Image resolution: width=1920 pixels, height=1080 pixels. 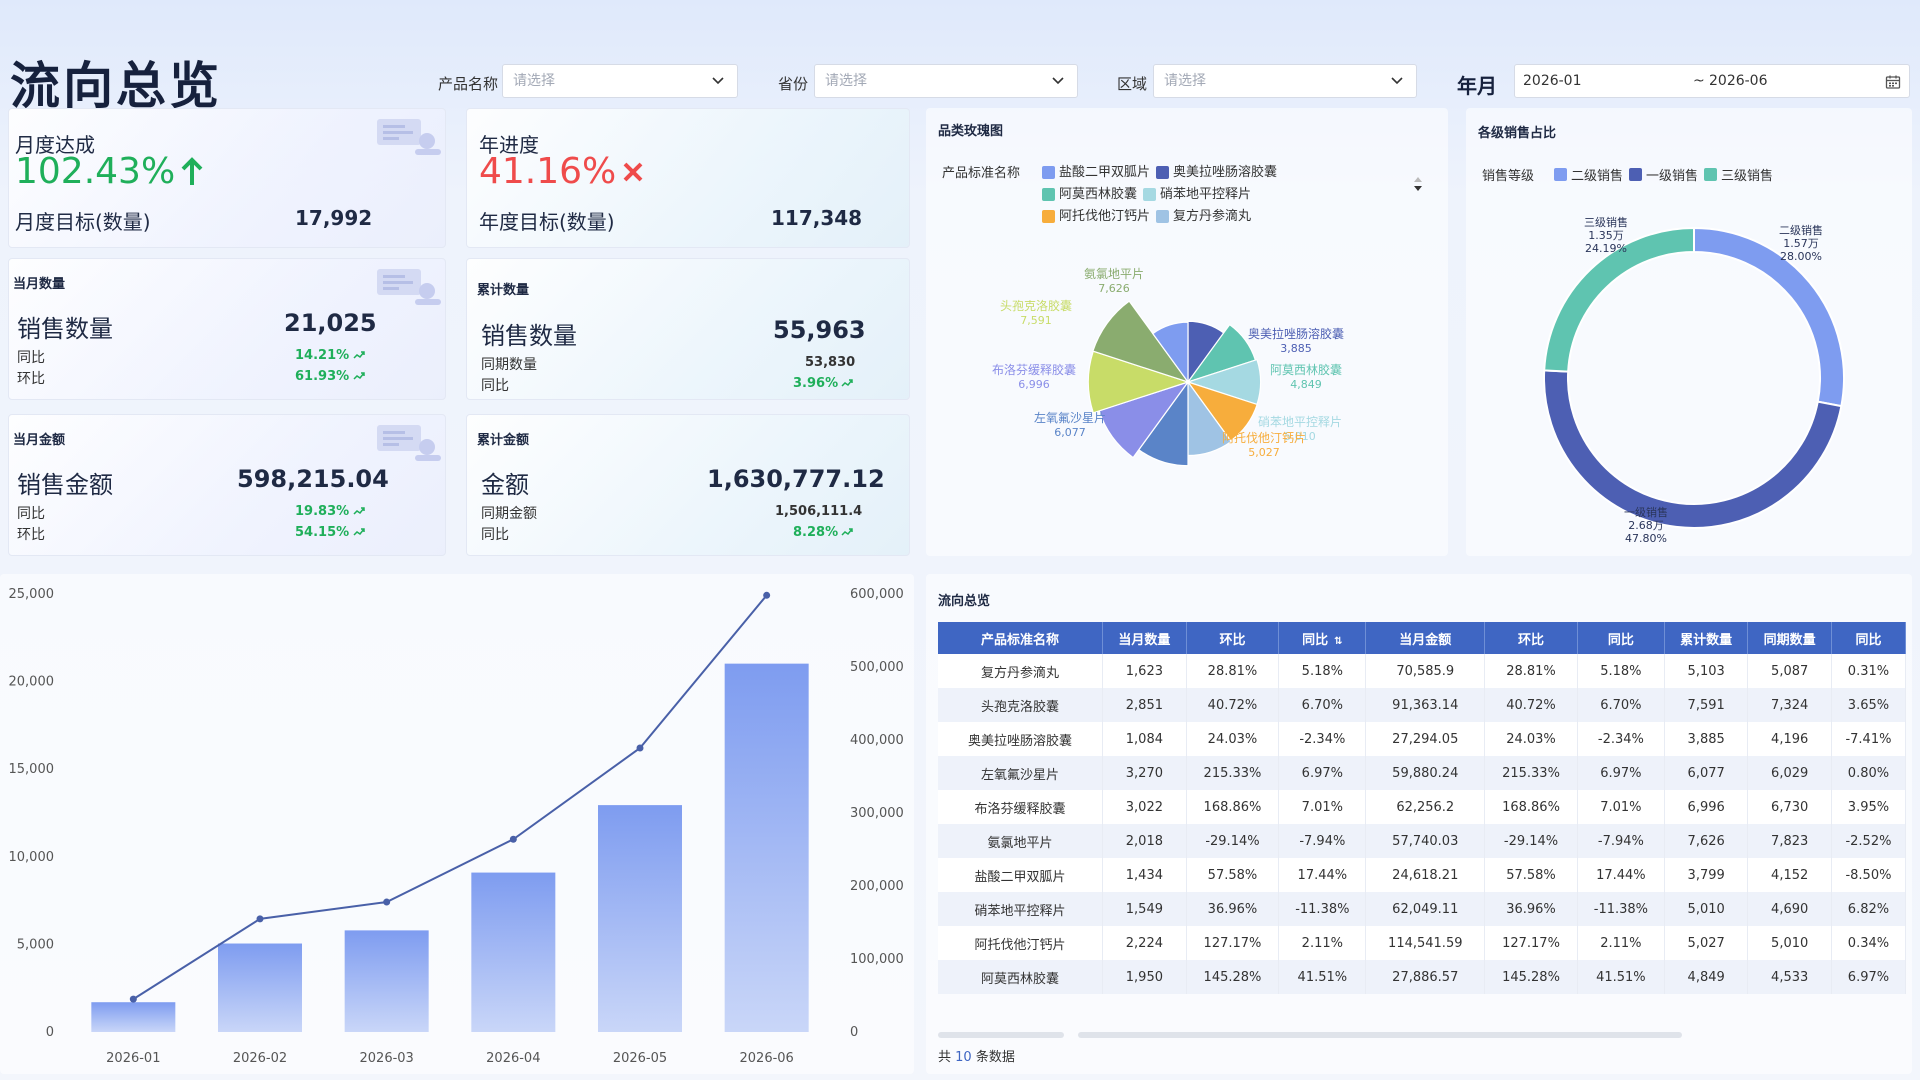 What do you see at coordinates (1597, 176) in the screenshot?
I see `donut-legend-label: 二级销售` at bounding box center [1597, 176].